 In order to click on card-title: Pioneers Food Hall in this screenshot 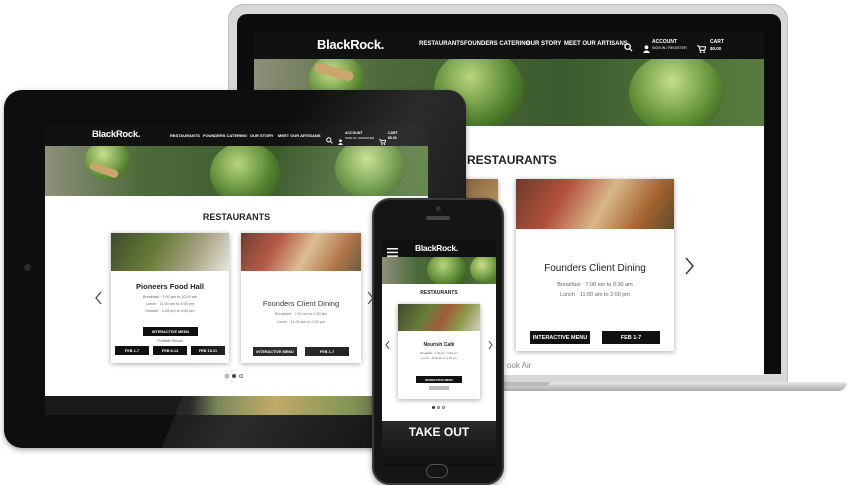, I will do `click(170, 286)`.